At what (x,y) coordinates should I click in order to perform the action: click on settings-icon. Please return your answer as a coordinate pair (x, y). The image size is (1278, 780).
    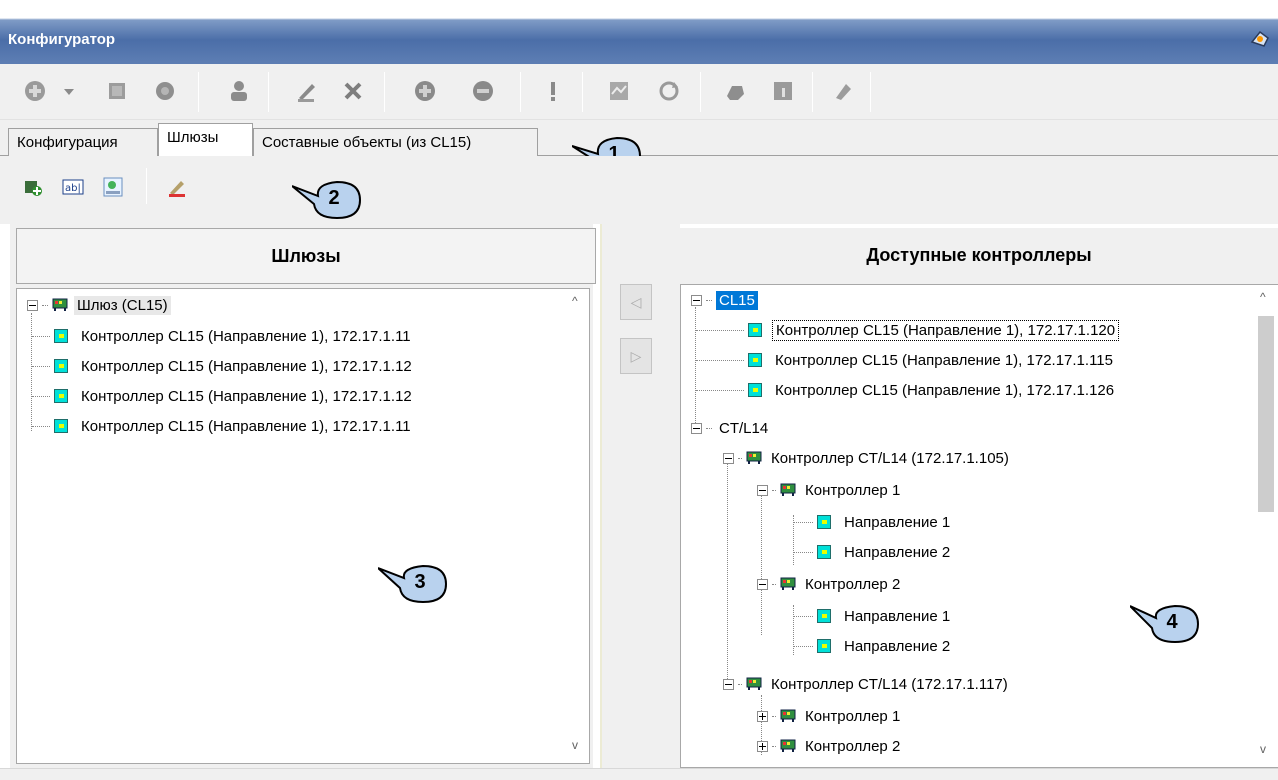
    Looking at the image, I should click on (843, 91).